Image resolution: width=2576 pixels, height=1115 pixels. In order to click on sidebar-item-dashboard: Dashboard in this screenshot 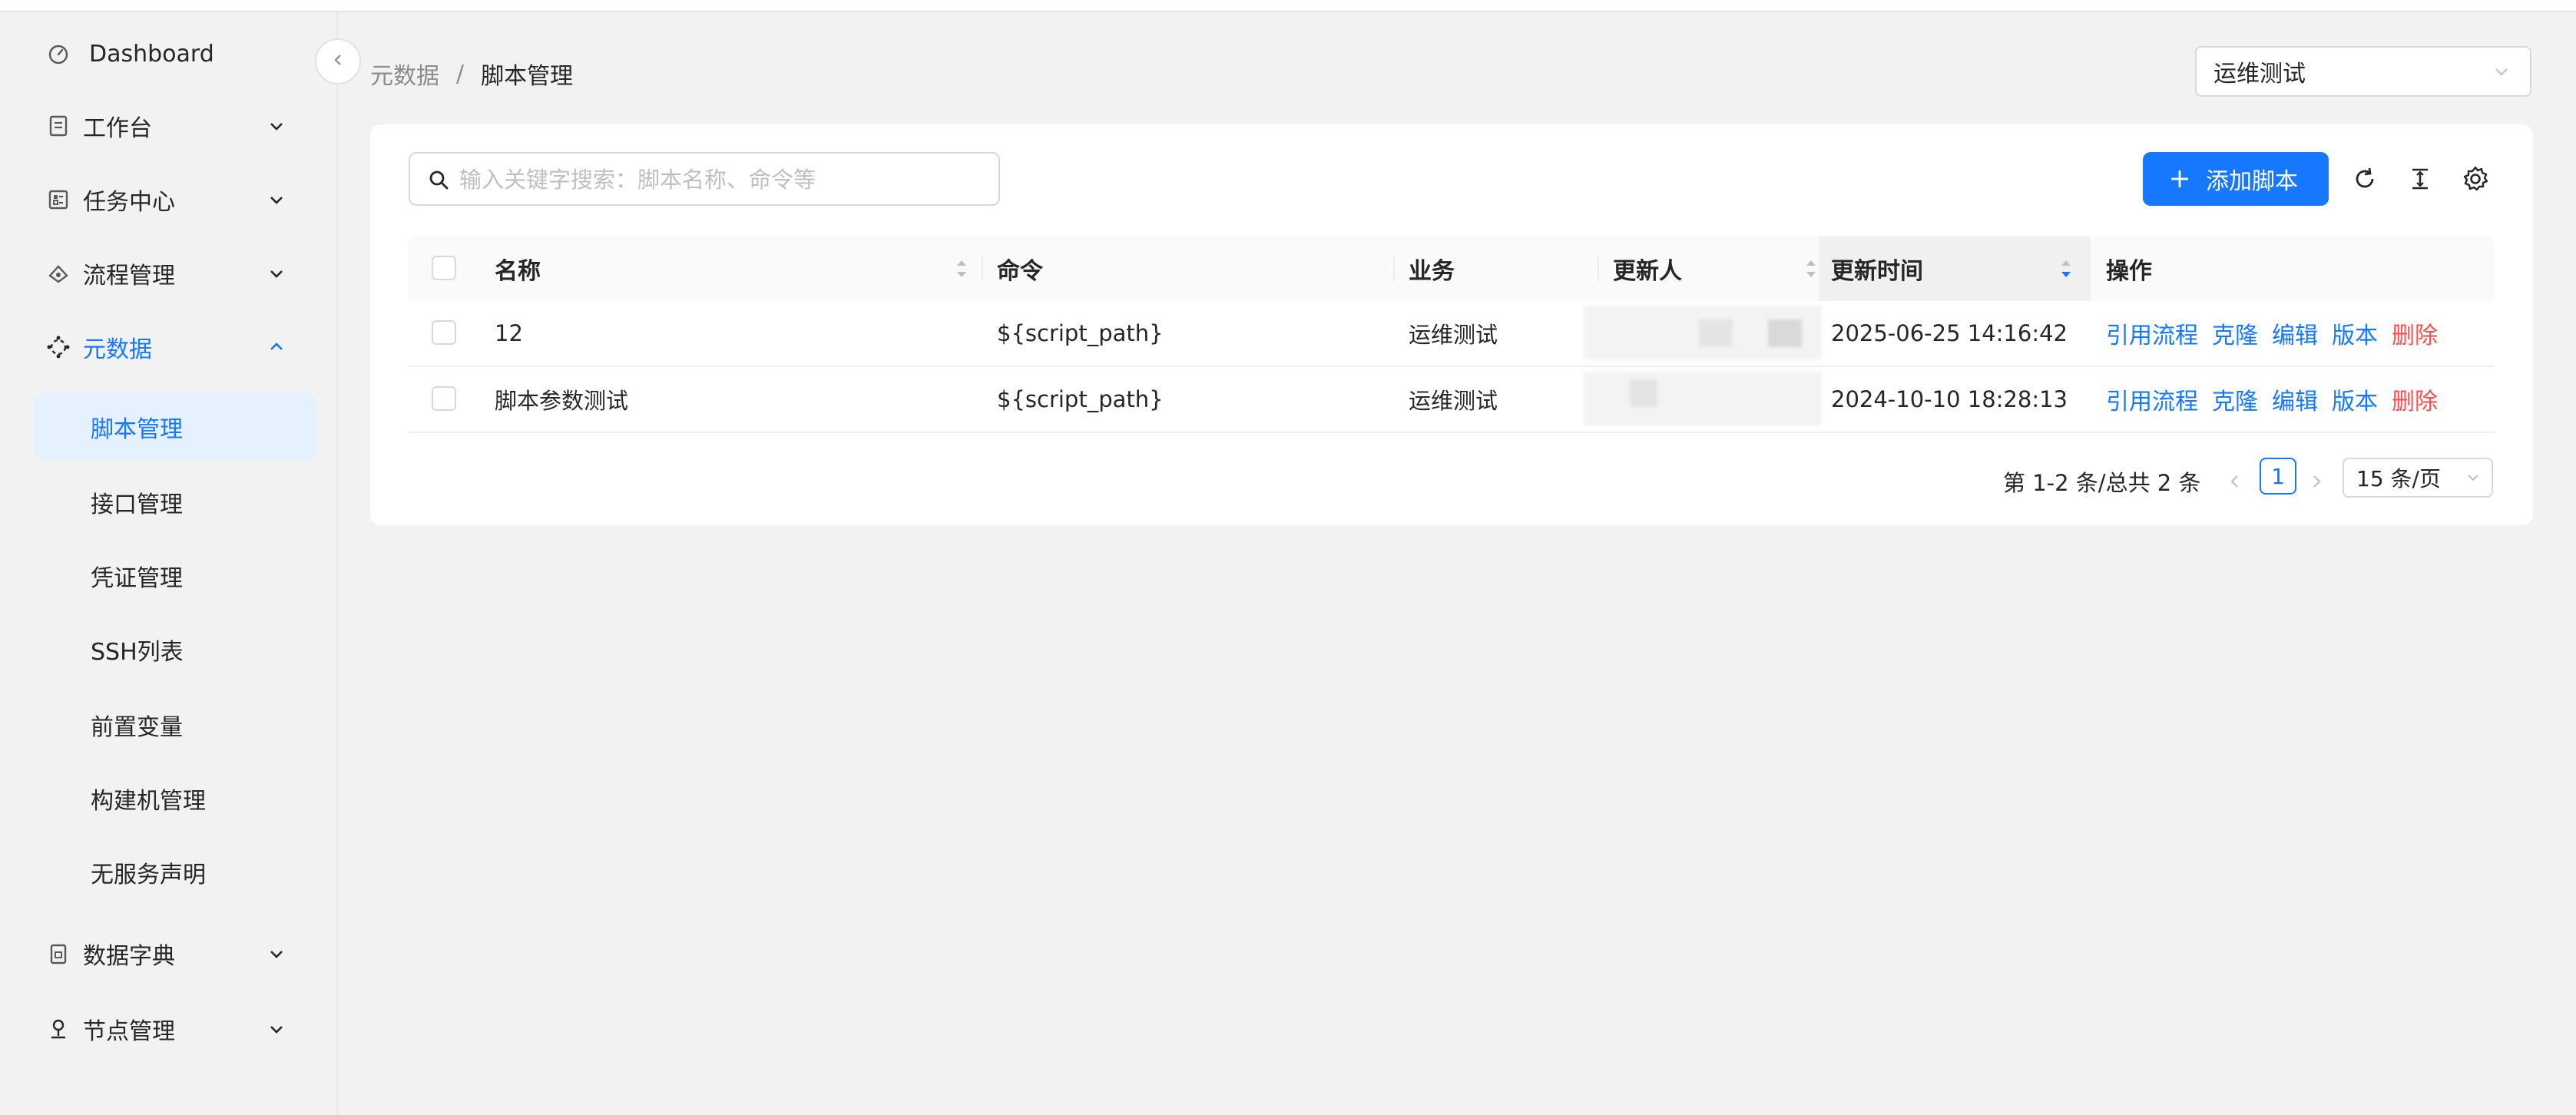, I will do `click(168, 53)`.